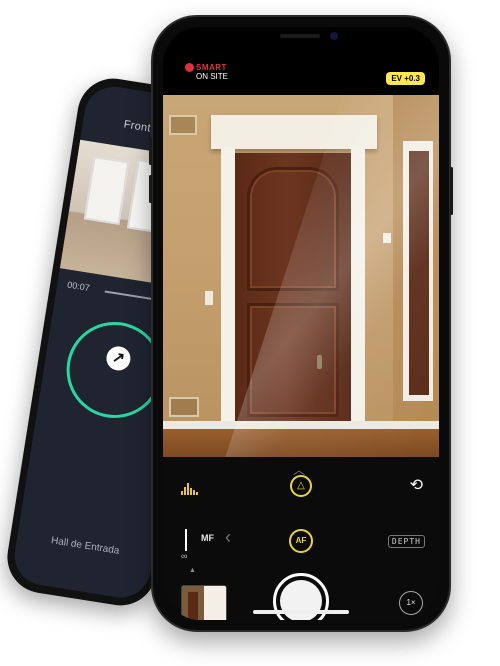  What do you see at coordinates (319, 362) in the screenshot?
I see `door-handle` at bounding box center [319, 362].